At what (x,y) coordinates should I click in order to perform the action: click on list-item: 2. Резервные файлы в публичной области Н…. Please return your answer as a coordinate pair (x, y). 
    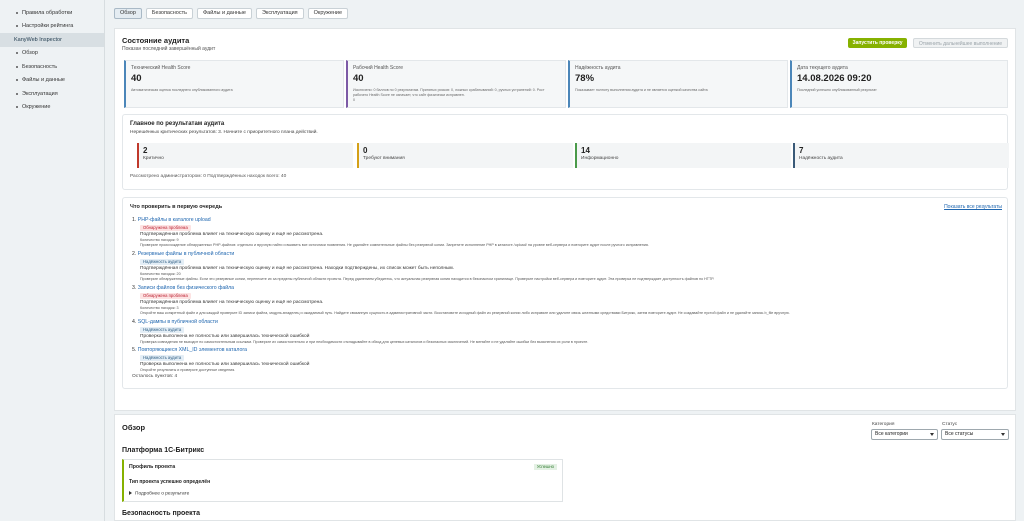
    Looking at the image, I should click on (567, 266).